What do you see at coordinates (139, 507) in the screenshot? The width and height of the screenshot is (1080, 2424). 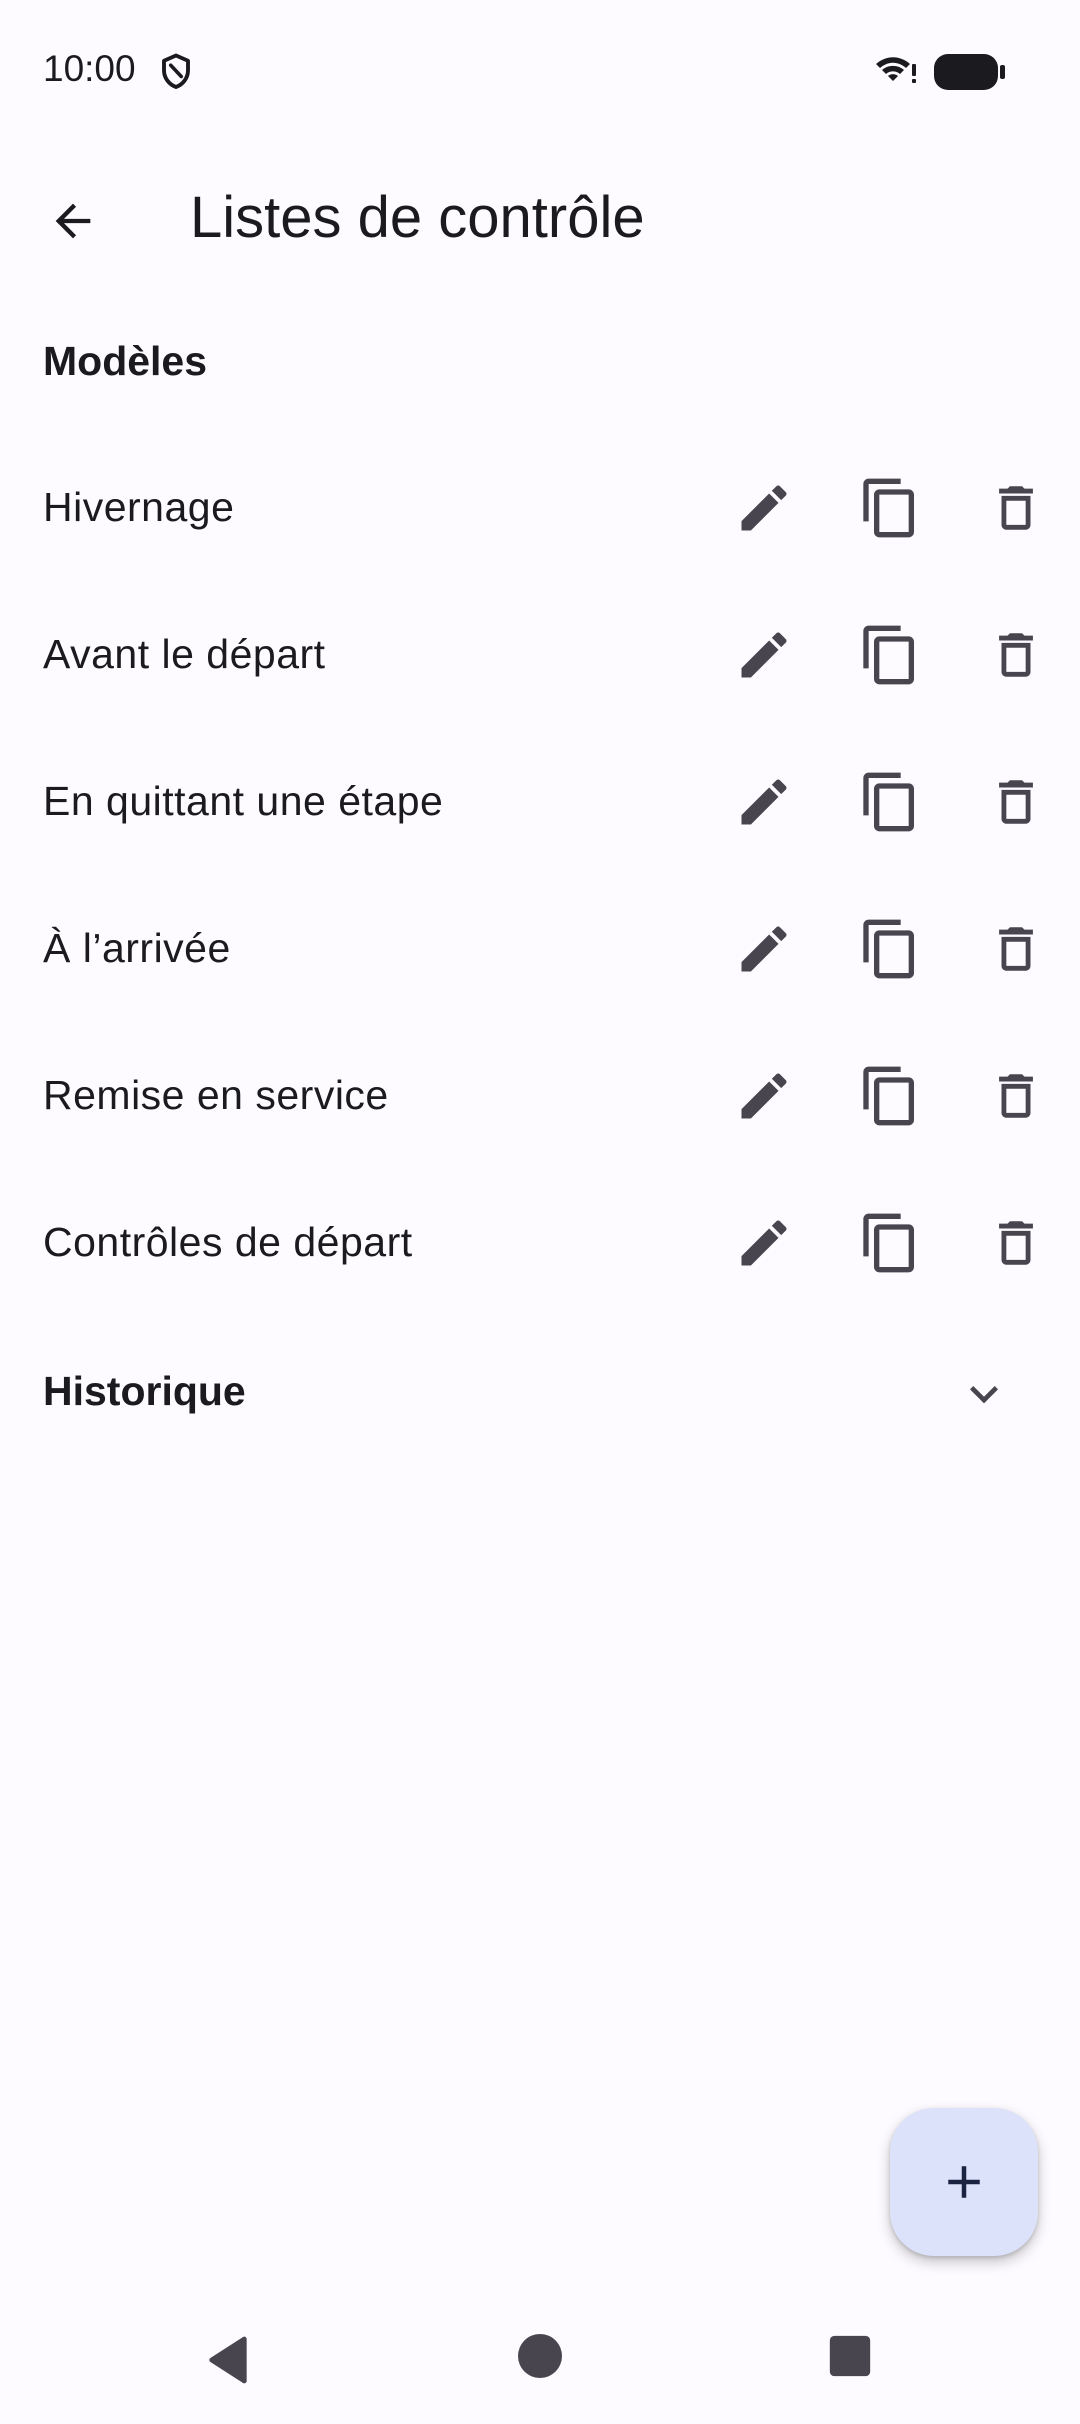 I see `template-label: Hivernage` at bounding box center [139, 507].